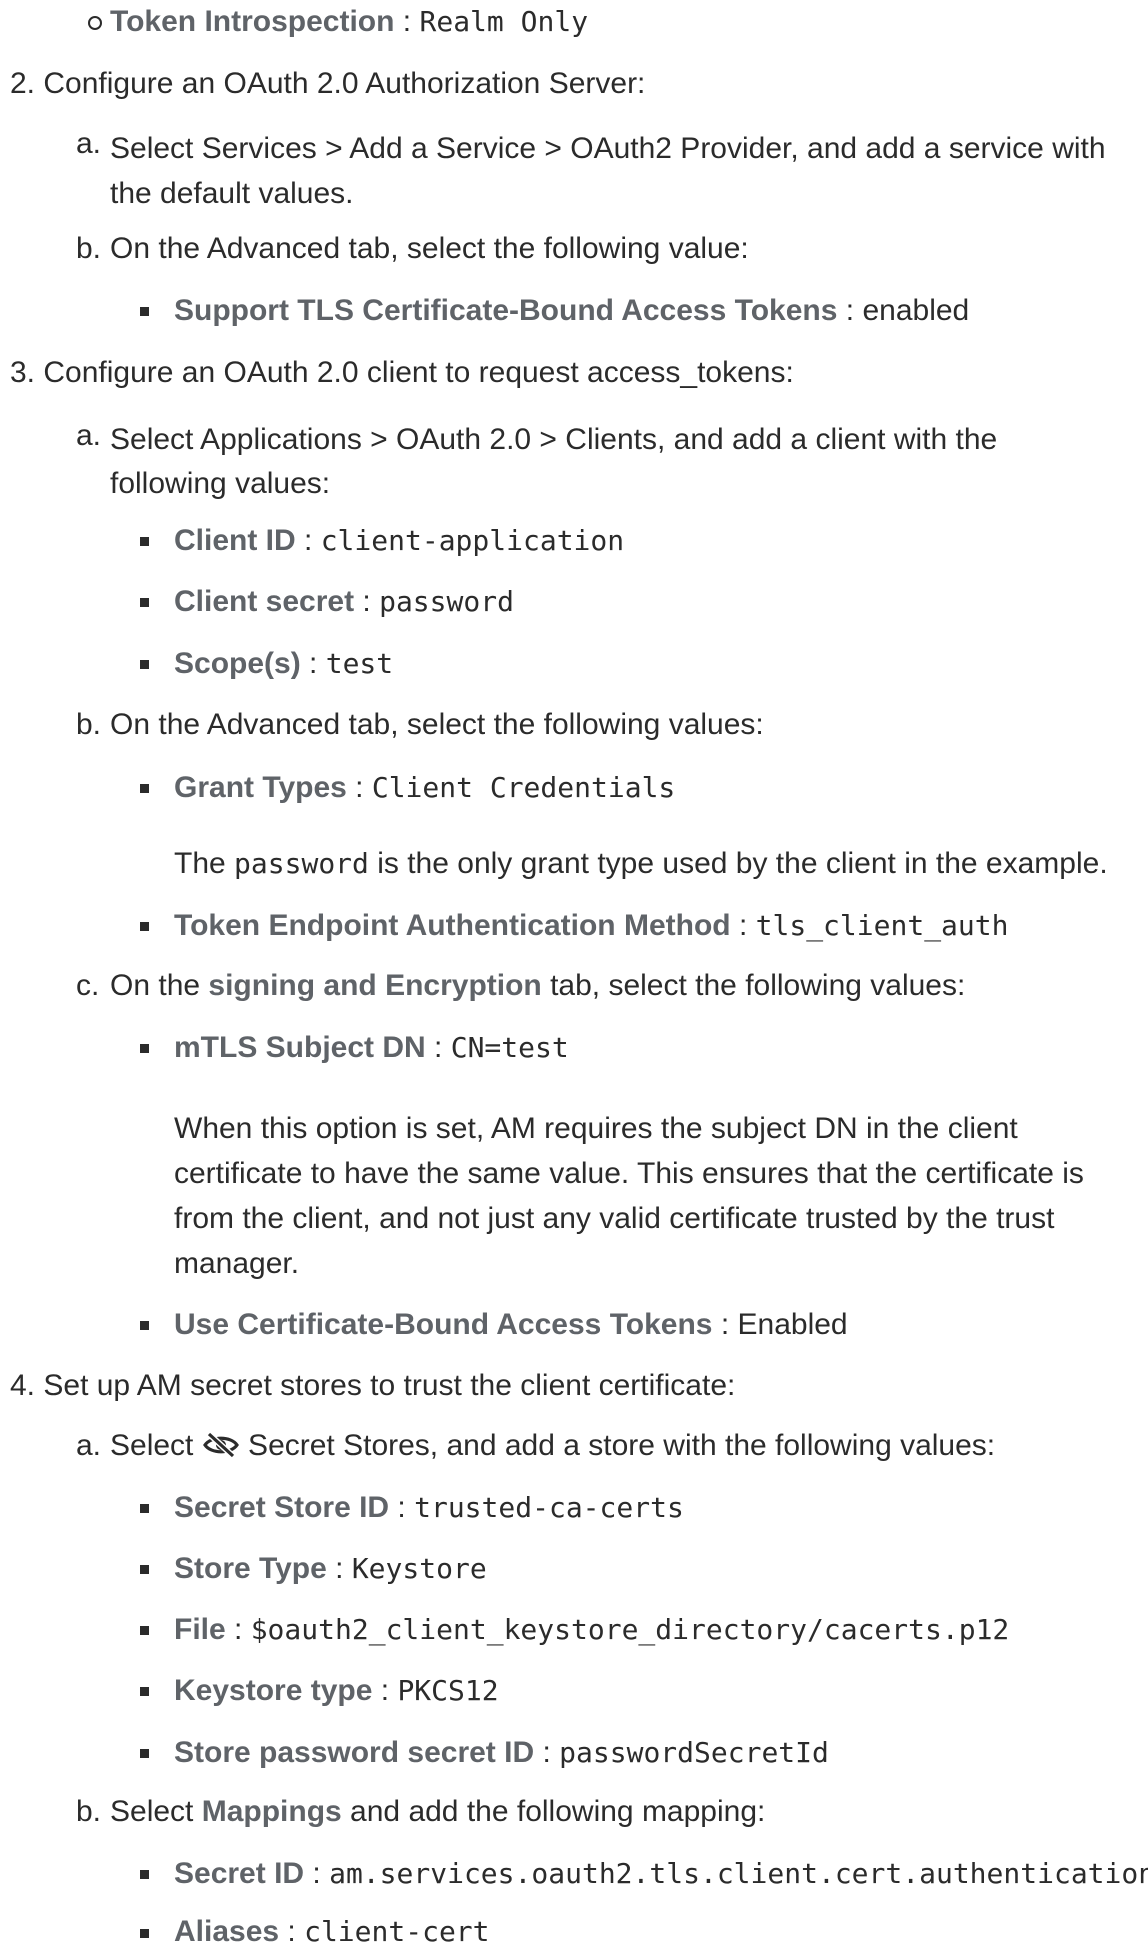 Image resolution: width=1148 pixels, height=1949 pixels. Describe the element at coordinates (359, 663) in the screenshot. I see `item-value: test` at that location.